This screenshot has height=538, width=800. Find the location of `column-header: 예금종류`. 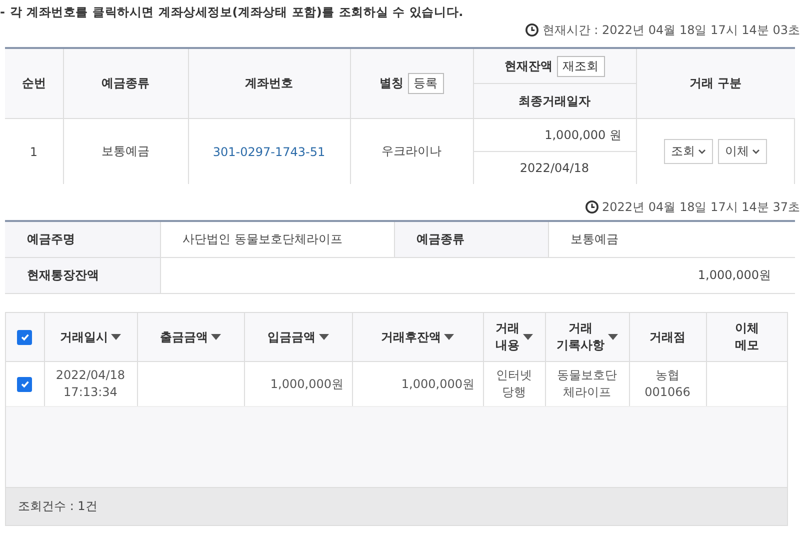

column-header: 예금종류 is located at coordinates (125, 83).